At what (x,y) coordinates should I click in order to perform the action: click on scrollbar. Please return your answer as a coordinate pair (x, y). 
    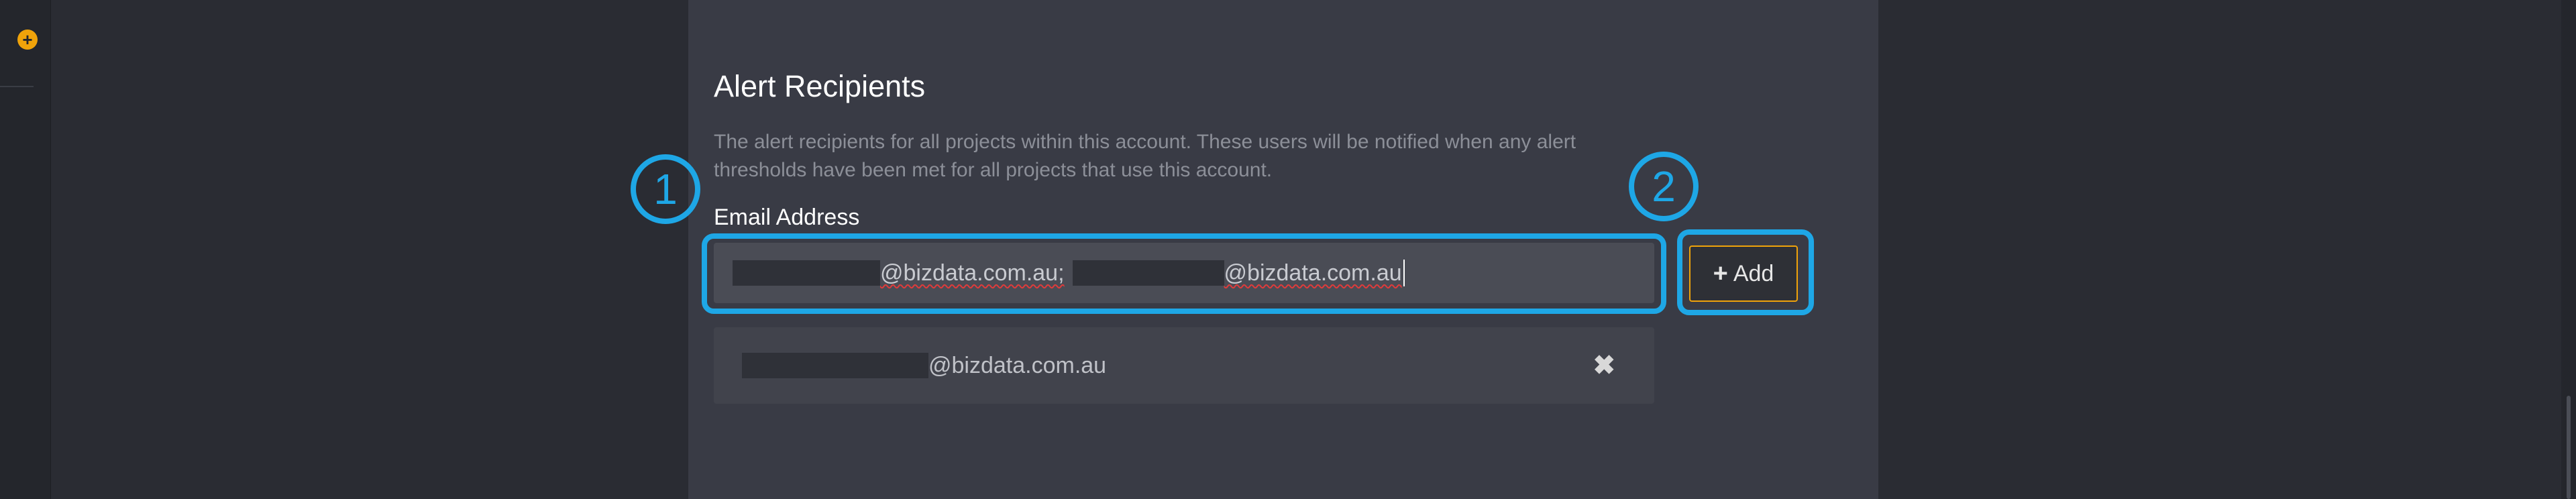
    Looking at the image, I should click on (2568, 249).